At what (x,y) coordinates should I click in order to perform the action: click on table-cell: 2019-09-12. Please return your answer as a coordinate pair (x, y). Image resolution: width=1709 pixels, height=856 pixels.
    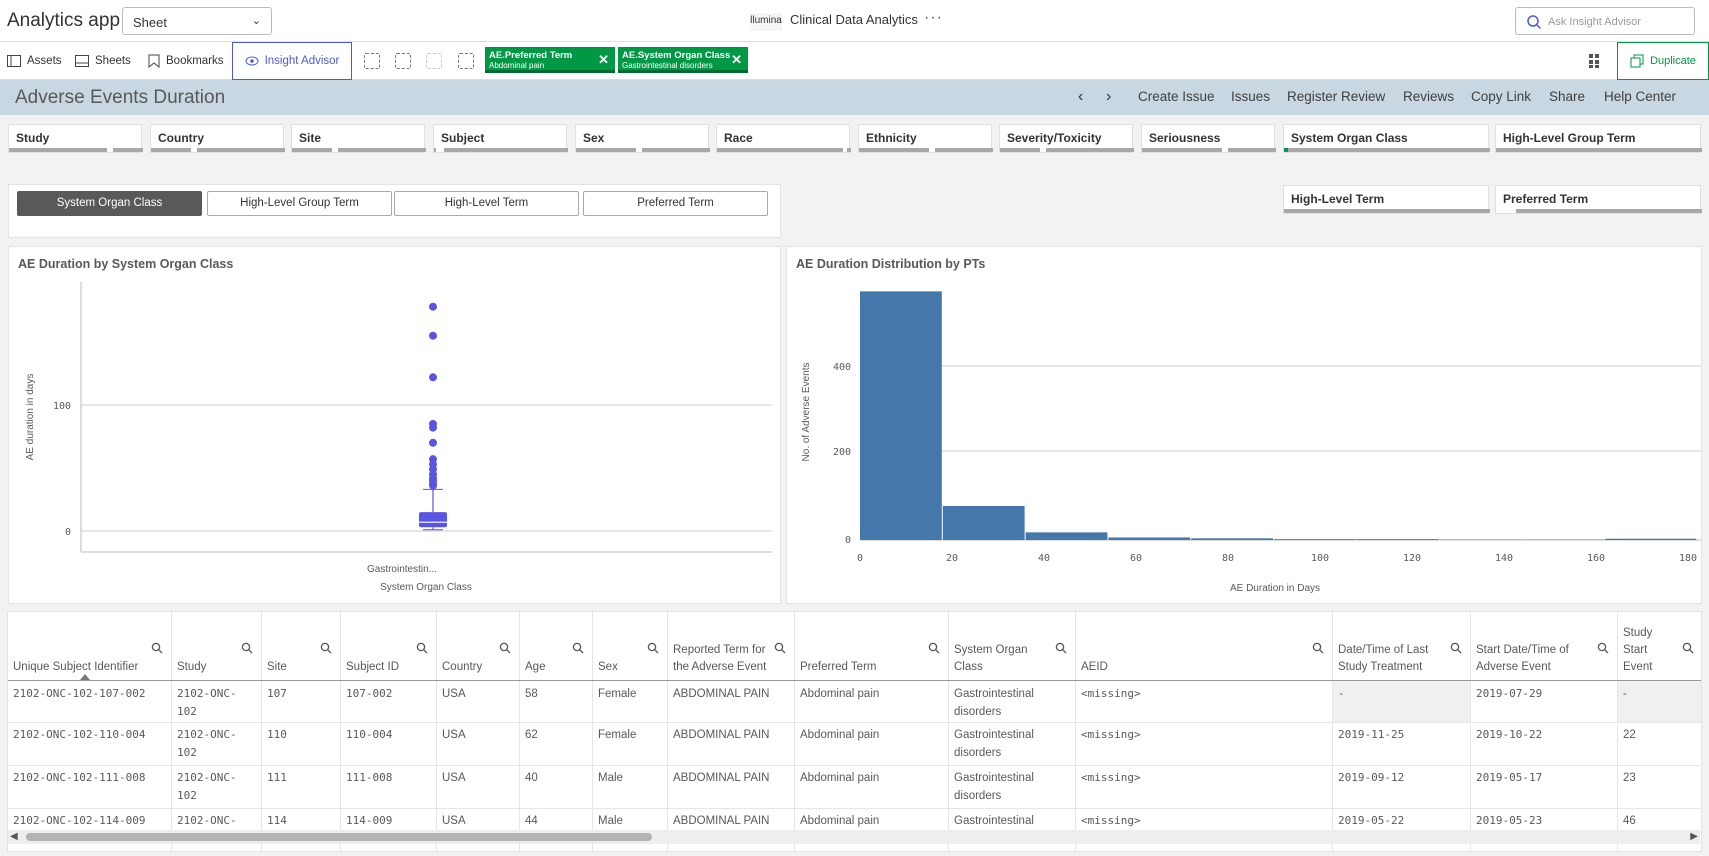
    Looking at the image, I should click on (1402, 786).